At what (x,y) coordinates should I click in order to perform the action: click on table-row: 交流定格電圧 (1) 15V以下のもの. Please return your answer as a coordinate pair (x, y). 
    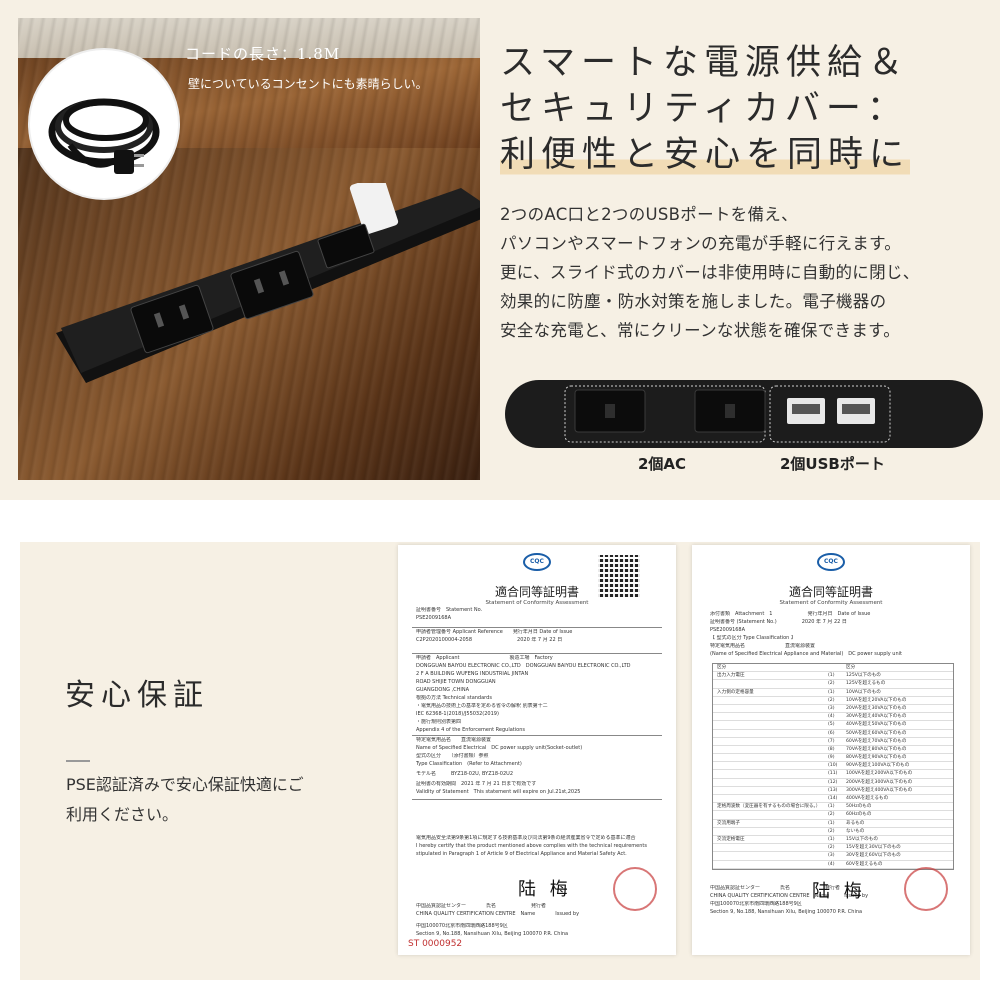
    Looking at the image, I should click on (833, 840).